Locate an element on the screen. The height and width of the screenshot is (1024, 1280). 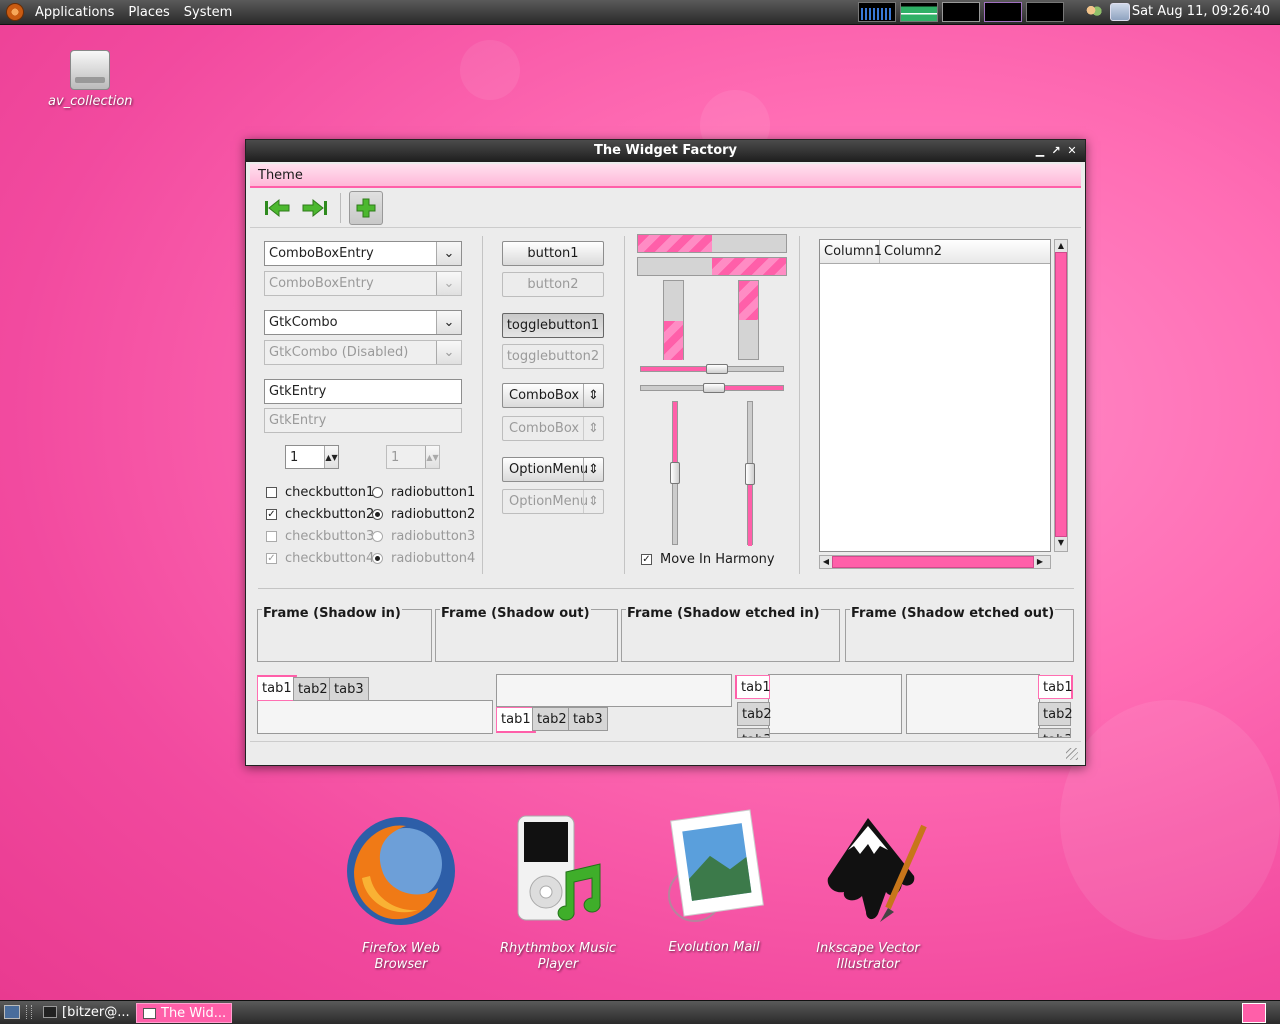
notebook-right-tab3: tab3 is located at coordinates (1054, 733).